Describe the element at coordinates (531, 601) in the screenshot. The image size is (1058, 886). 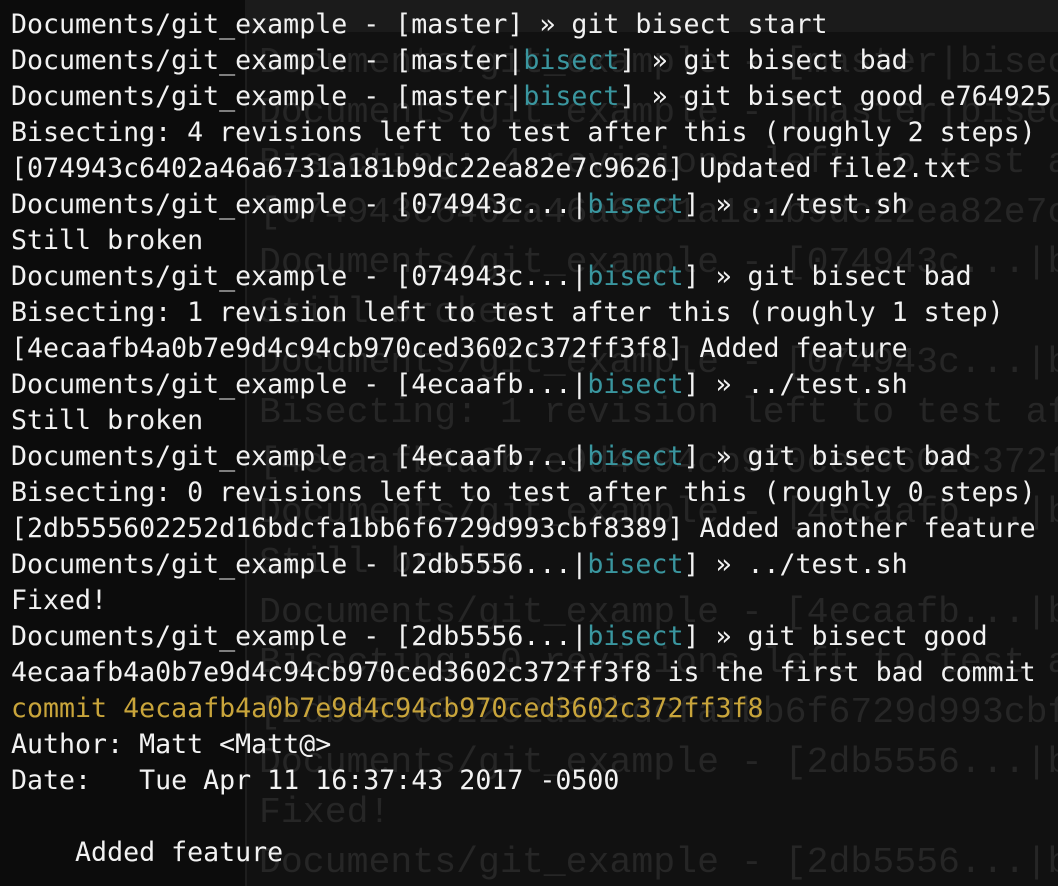
I see `terminal-line: Fixed!` at that location.